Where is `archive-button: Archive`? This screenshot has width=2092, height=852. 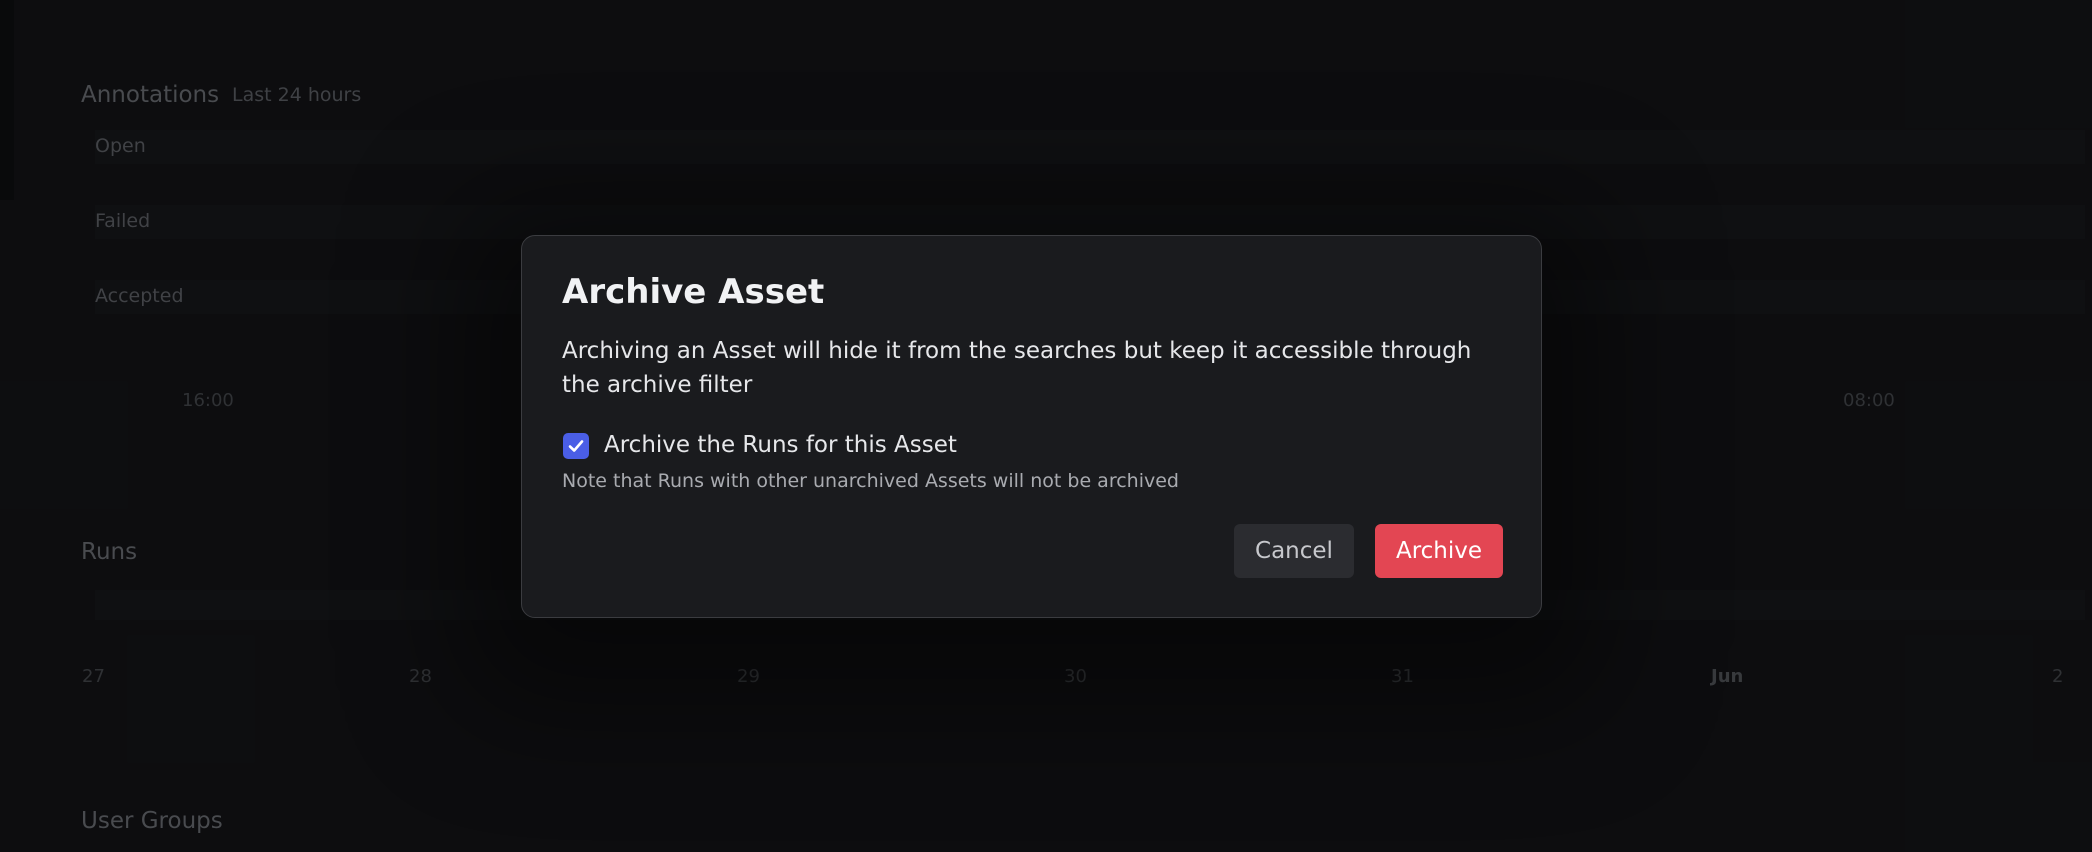
archive-button: Archive is located at coordinates (1439, 551).